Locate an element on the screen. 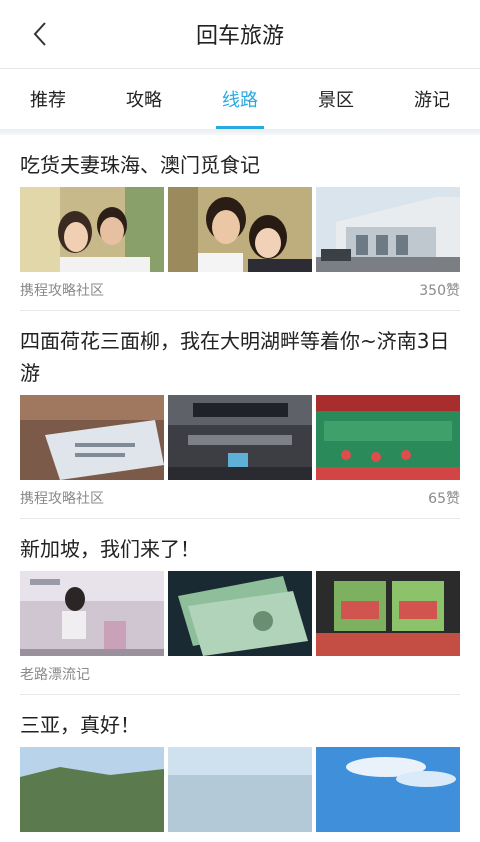 This screenshot has width=480, height=842. banknotes-photo is located at coordinates (240, 613).